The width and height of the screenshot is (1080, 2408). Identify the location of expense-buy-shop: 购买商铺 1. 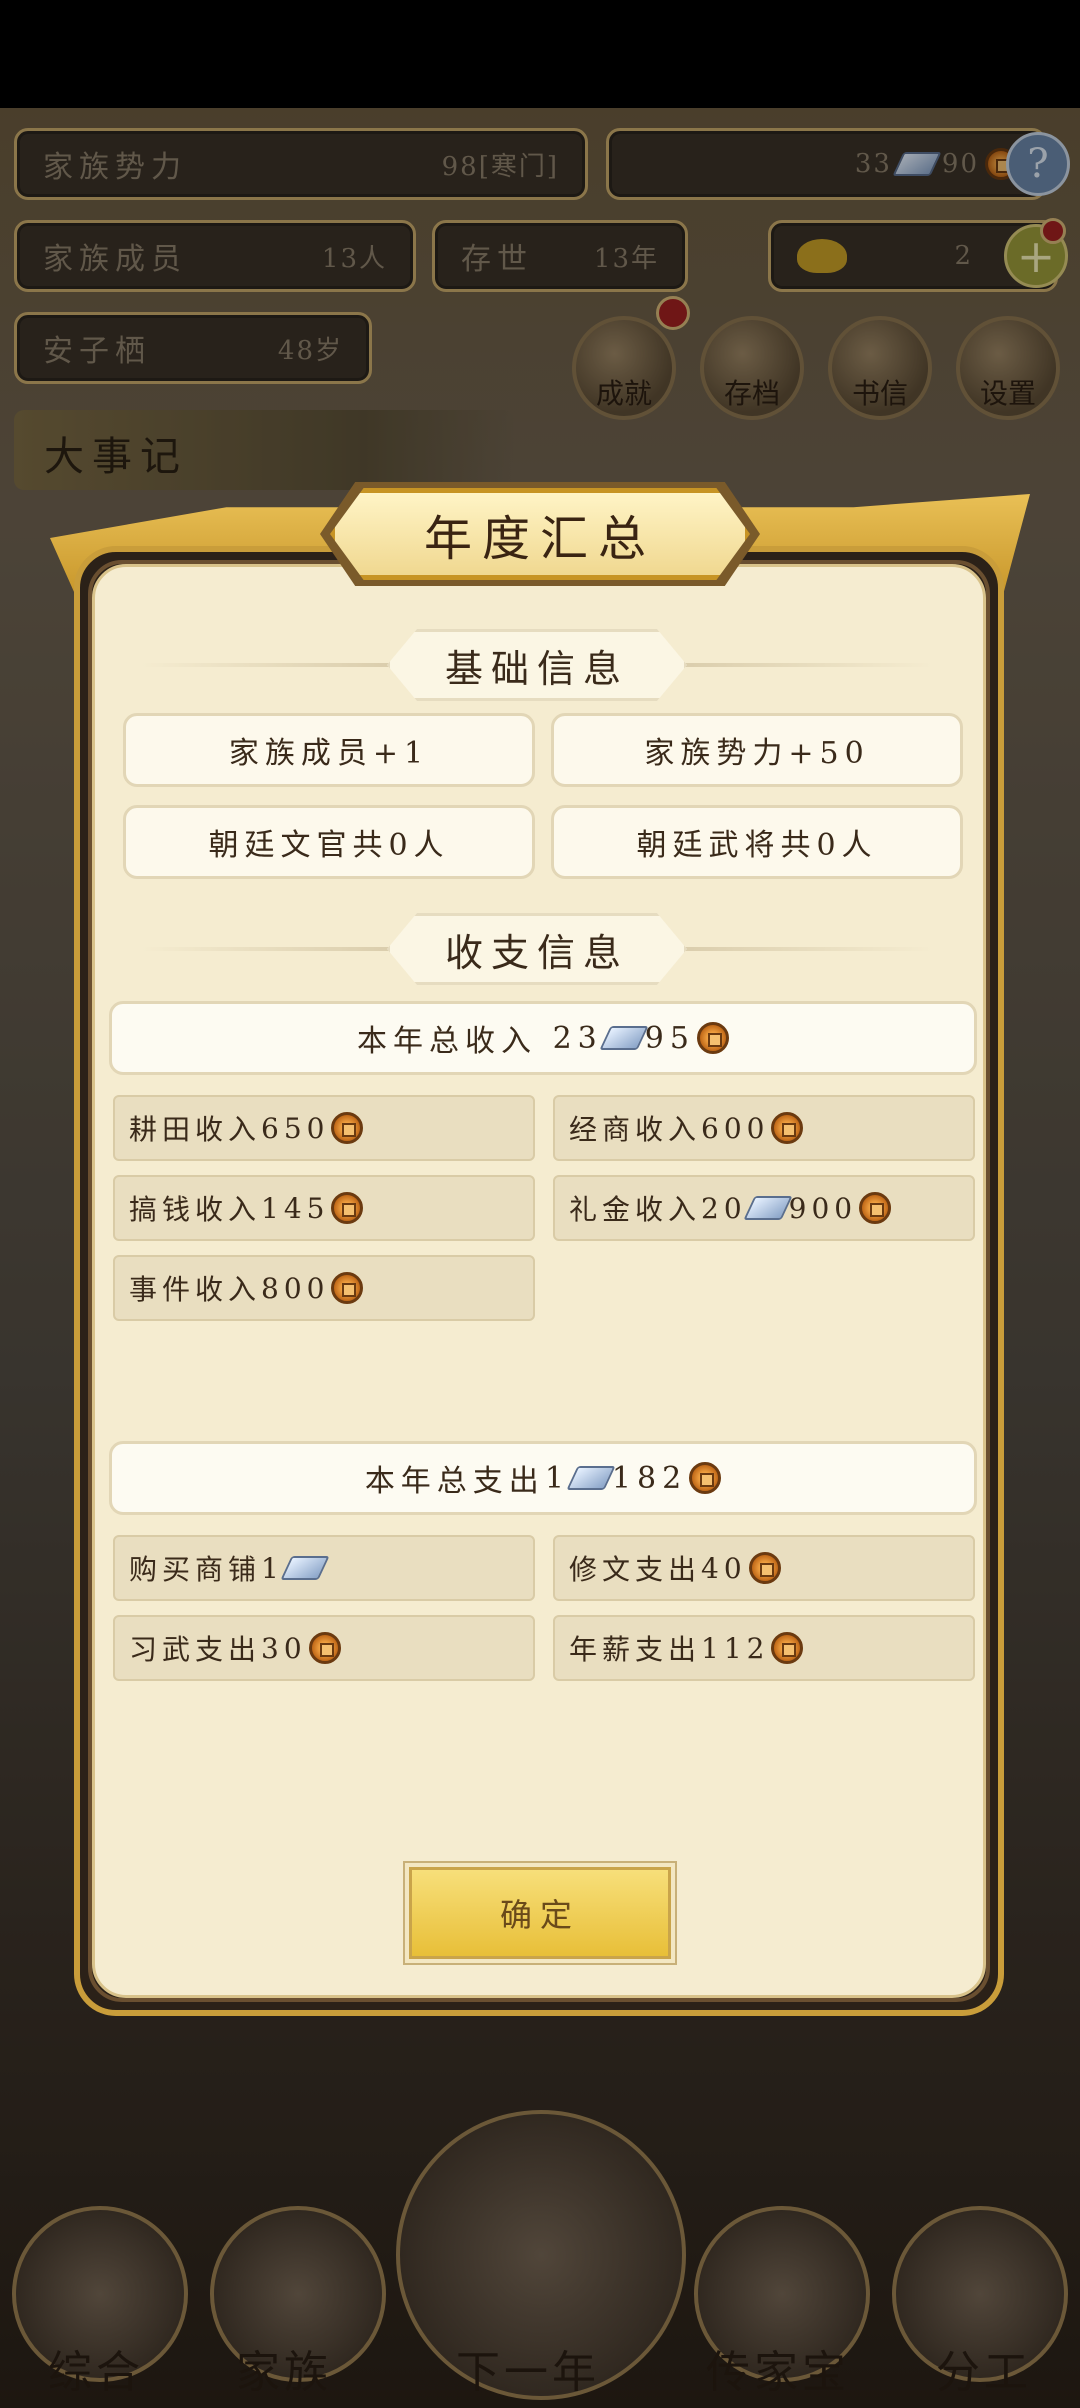
(324, 1568).